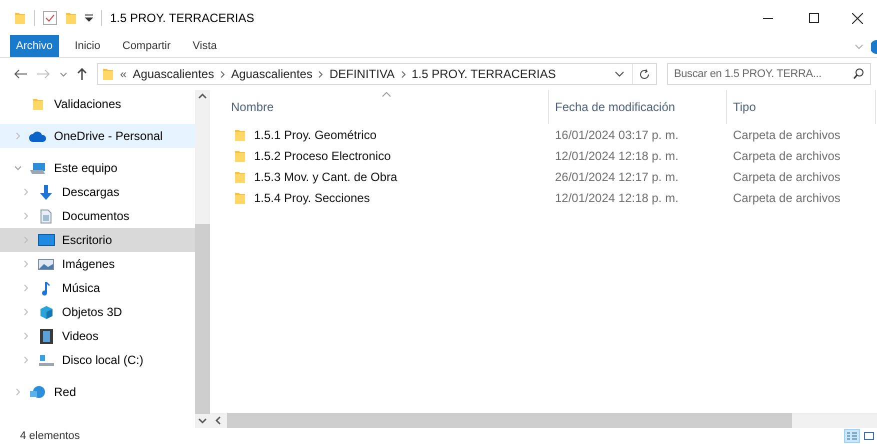 The height and width of the screenshot is (444, 877). What do you see at coordinates (46, 216) in the screenshot?
I see `document-icon` at bounding box center [46, 216].